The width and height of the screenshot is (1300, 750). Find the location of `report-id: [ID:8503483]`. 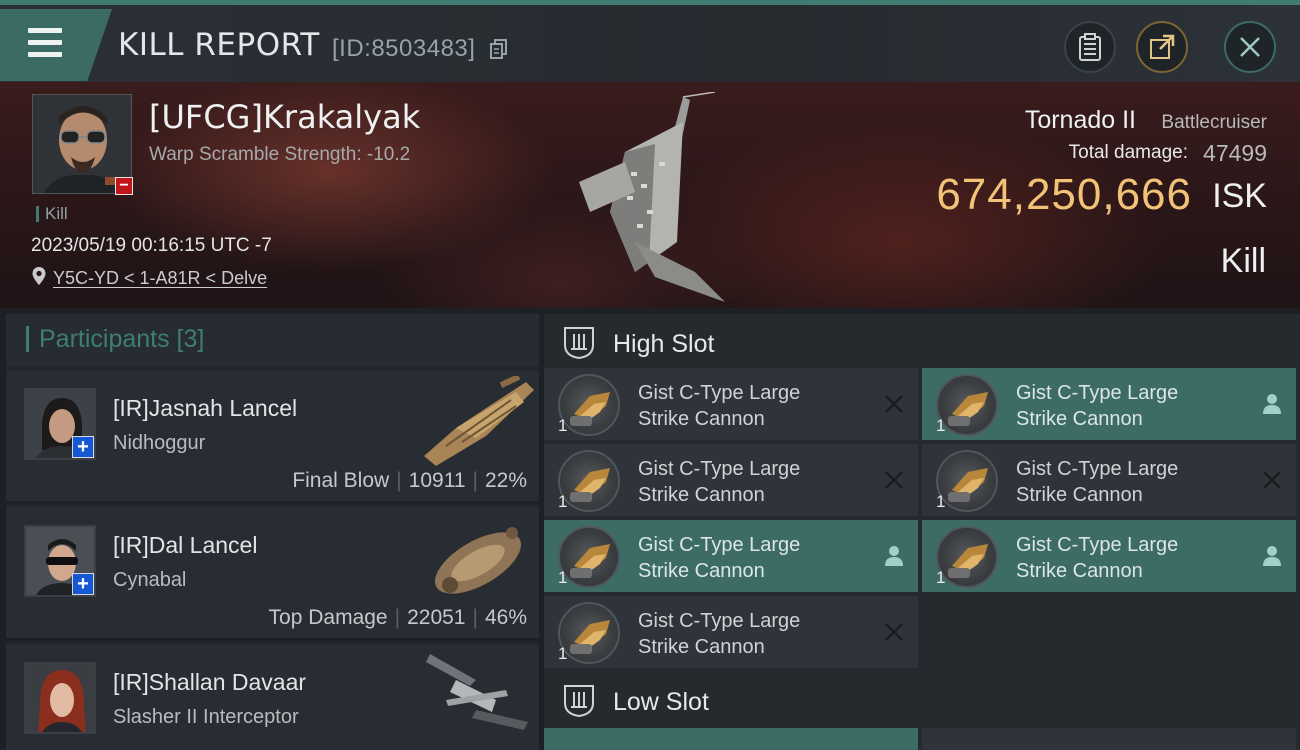

report-id: [ID:8503483] is located at coordinates (404, 48).